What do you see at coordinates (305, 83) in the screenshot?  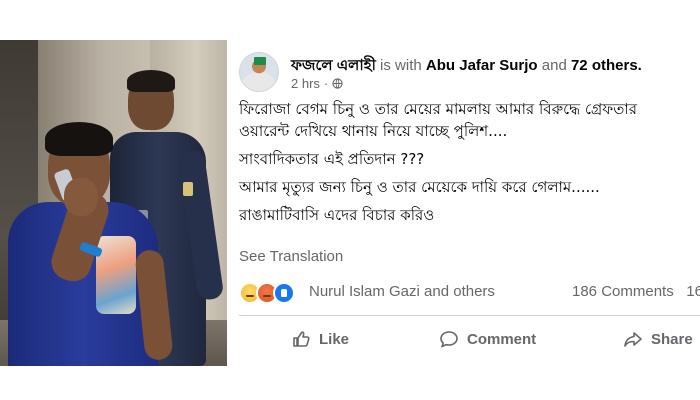 I see `post-time: 2 hrs` at bounding box center [305, 83].